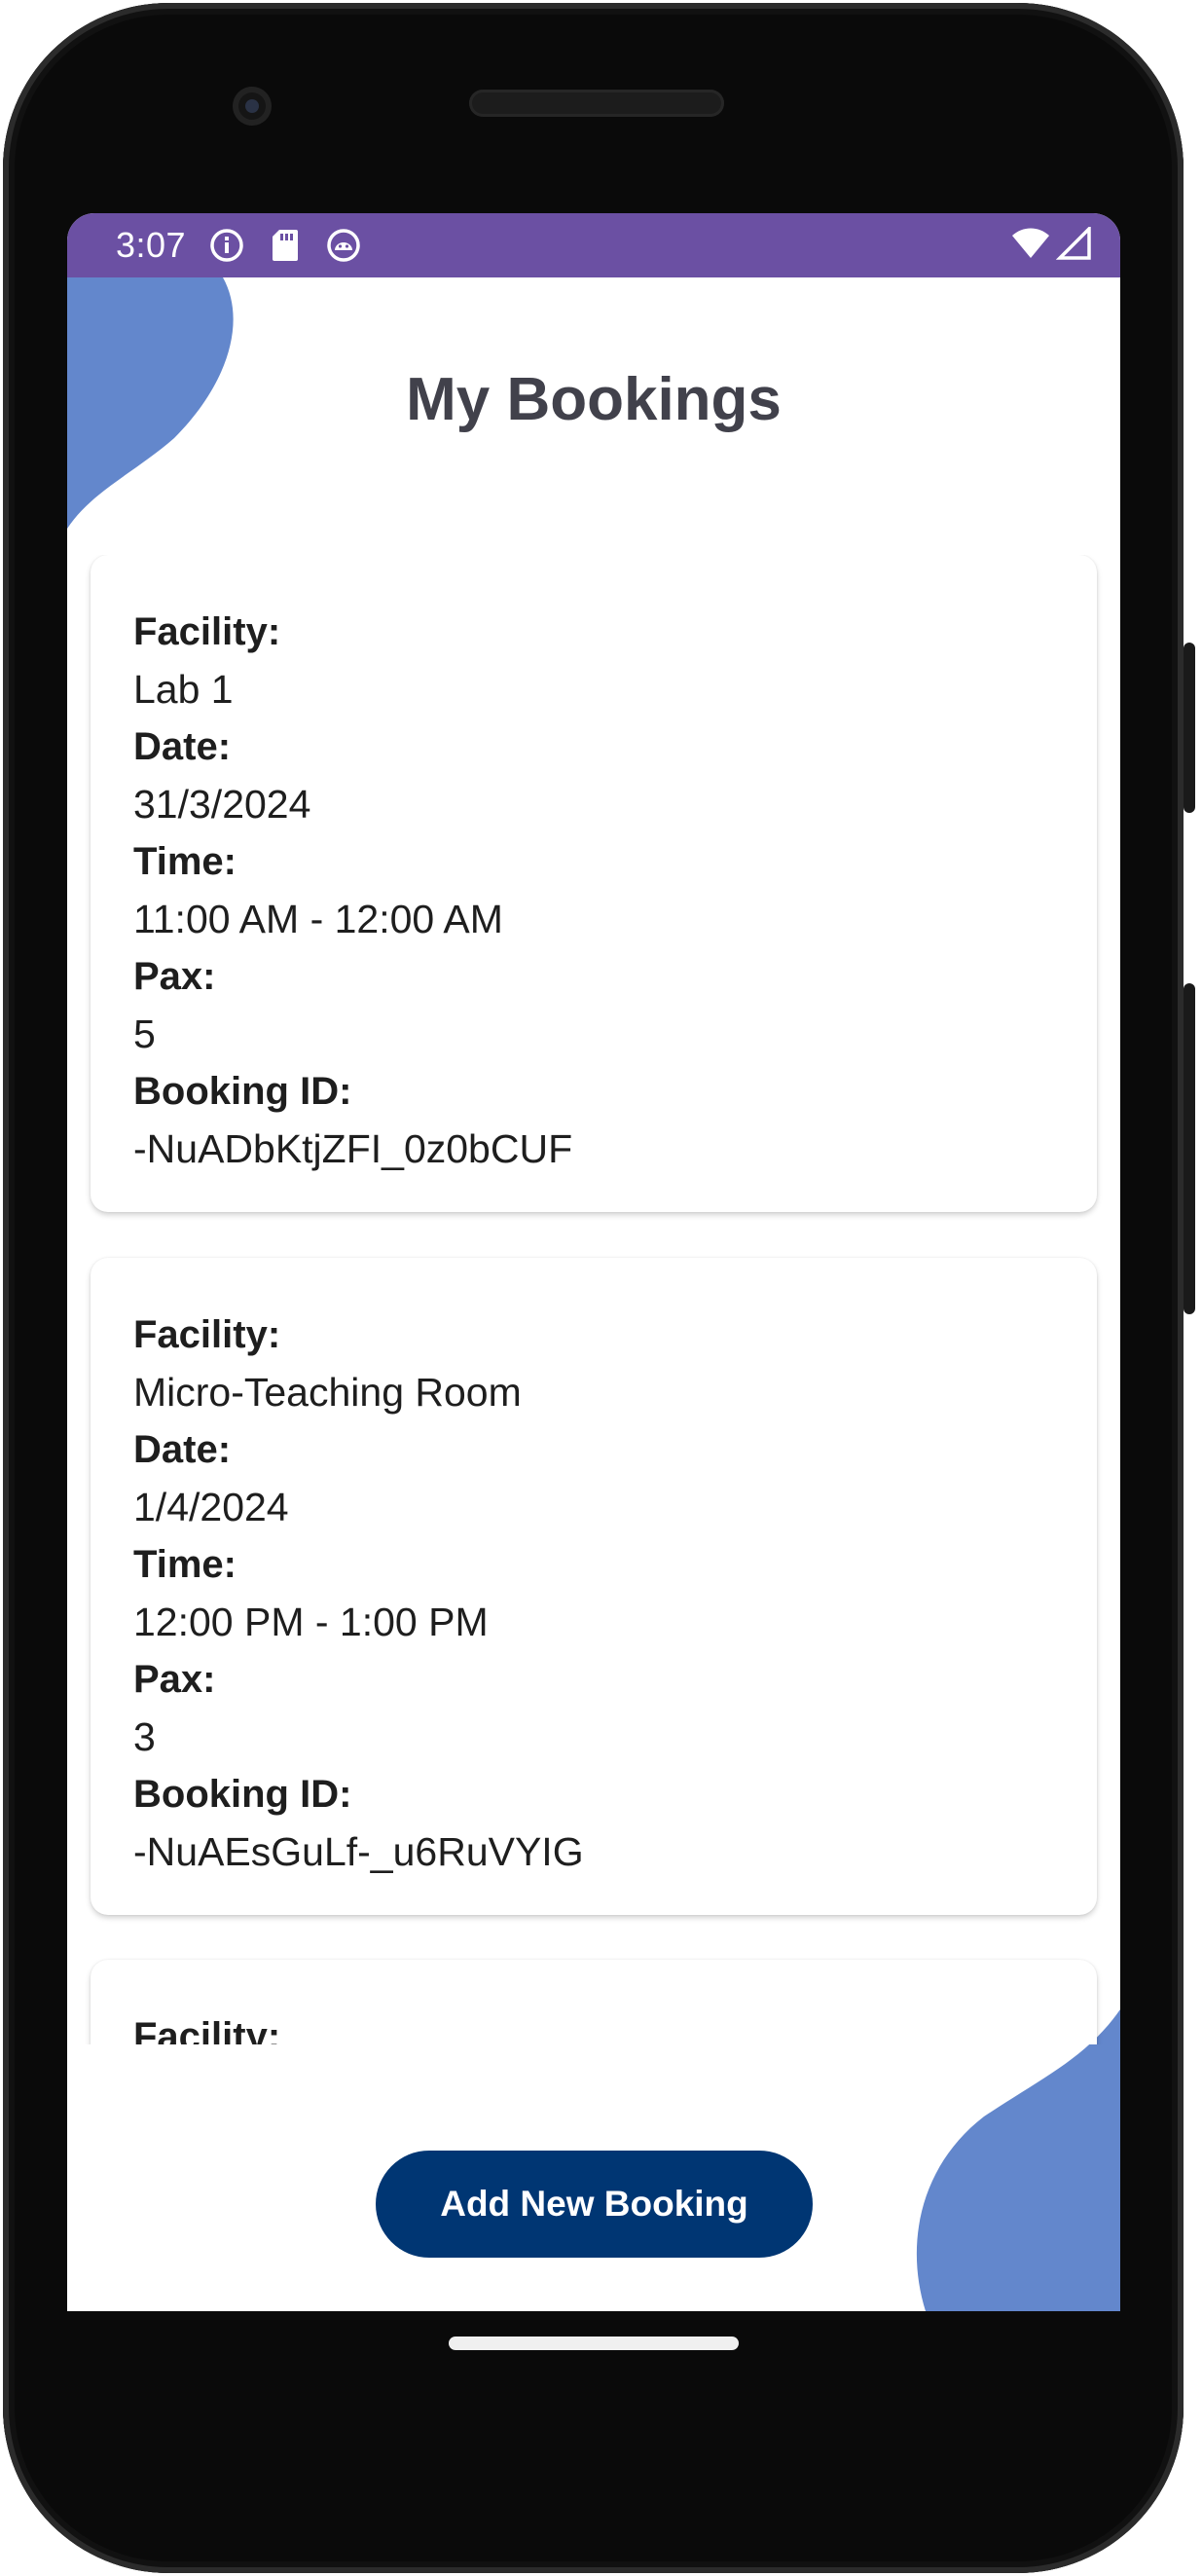 The image size is (1202, 2576). Describe the element at coordinates (1189, 1148) in the screenshot. I see `volume-button` at that location.